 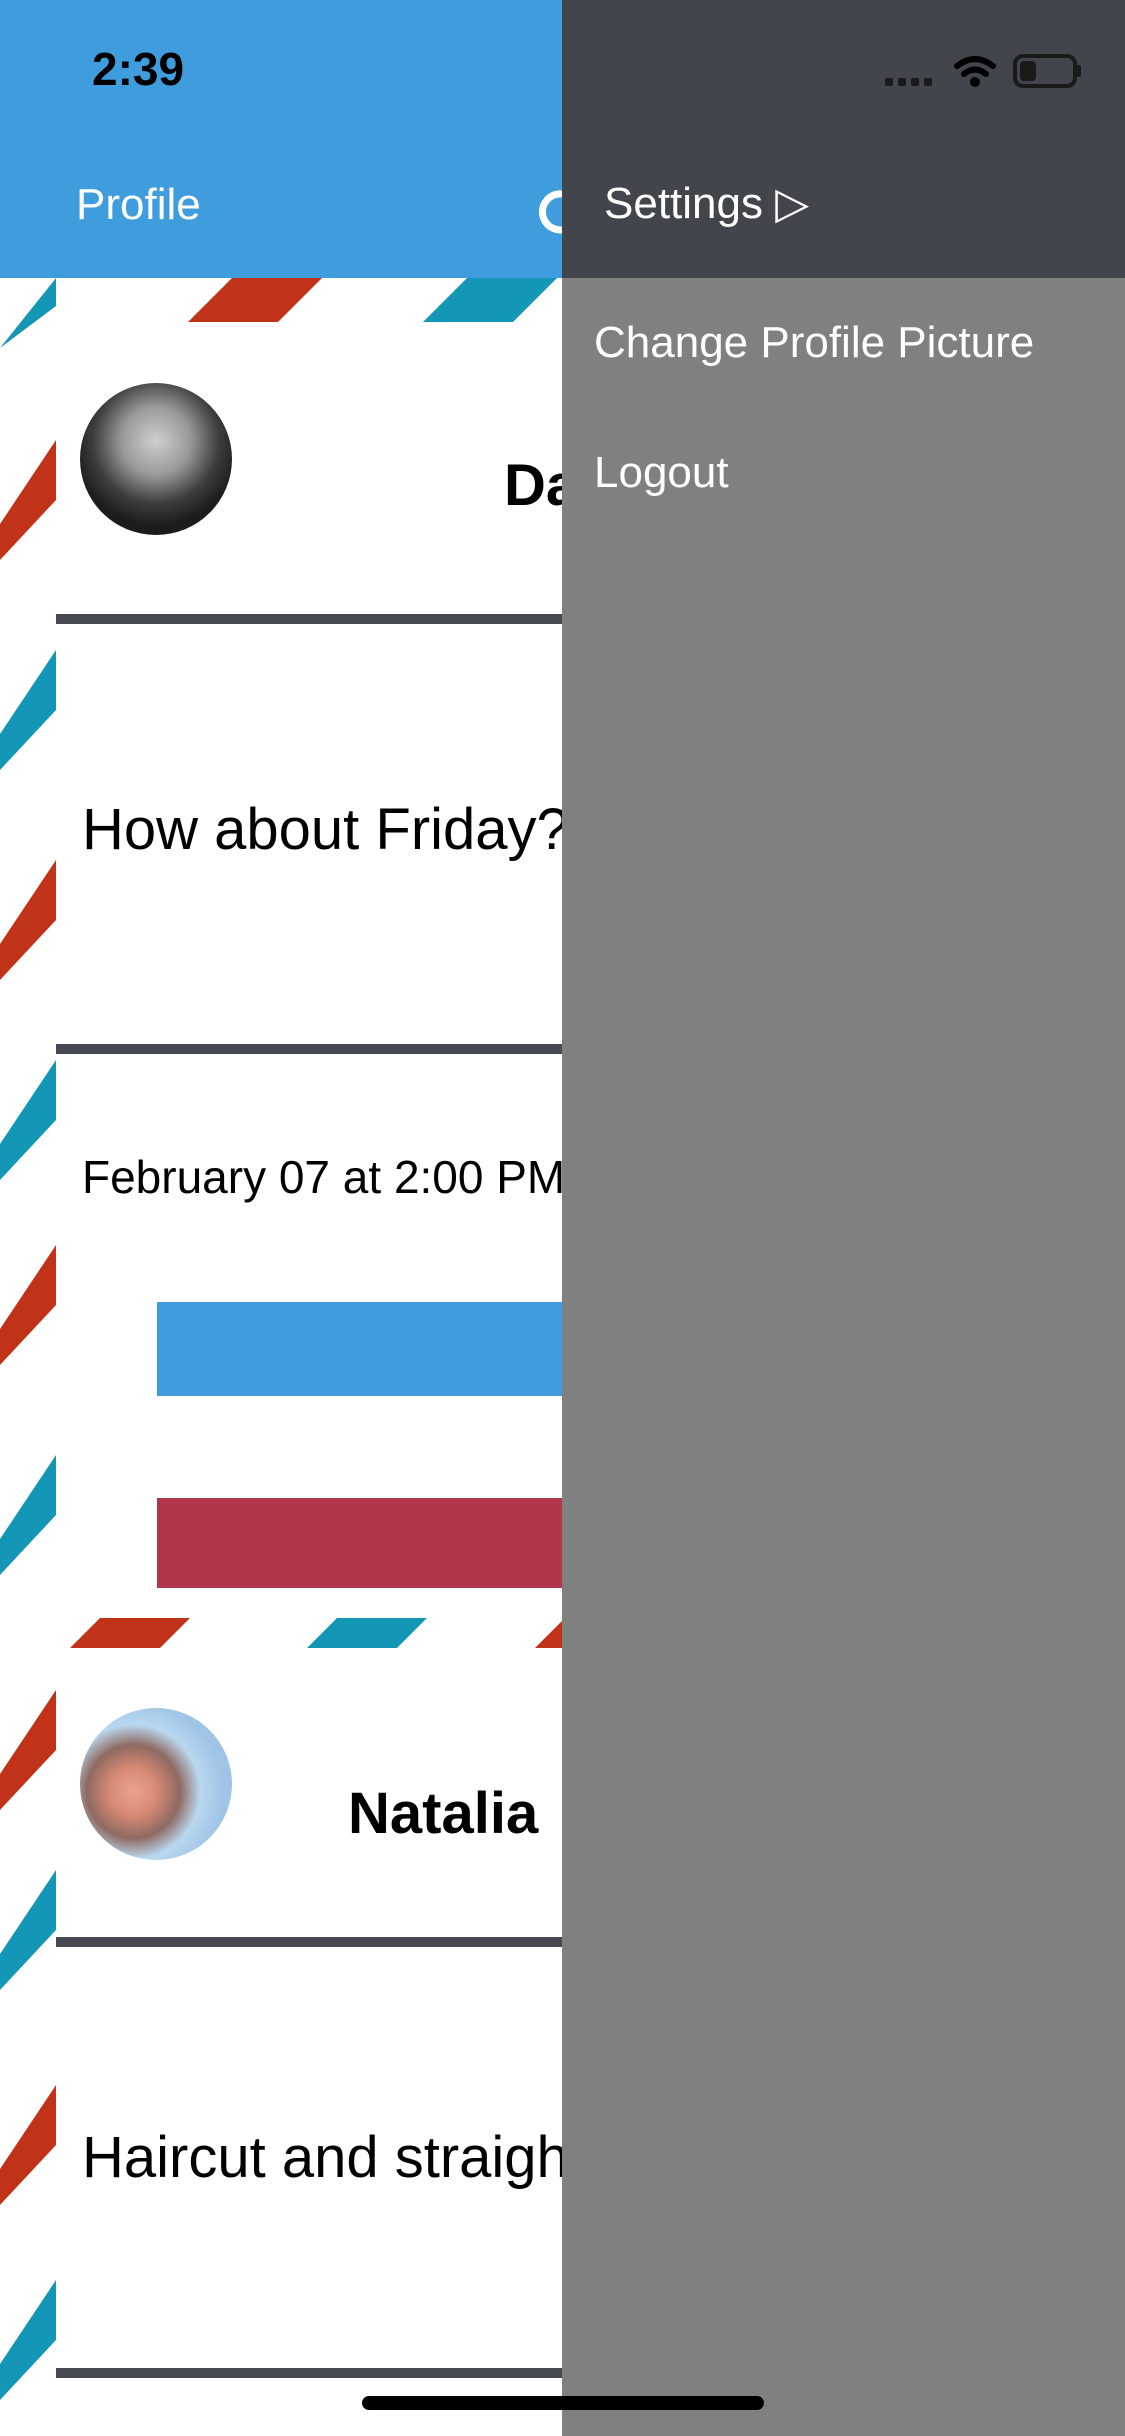 I want to click on nav-title: Profile, so click(x=138, y=204).